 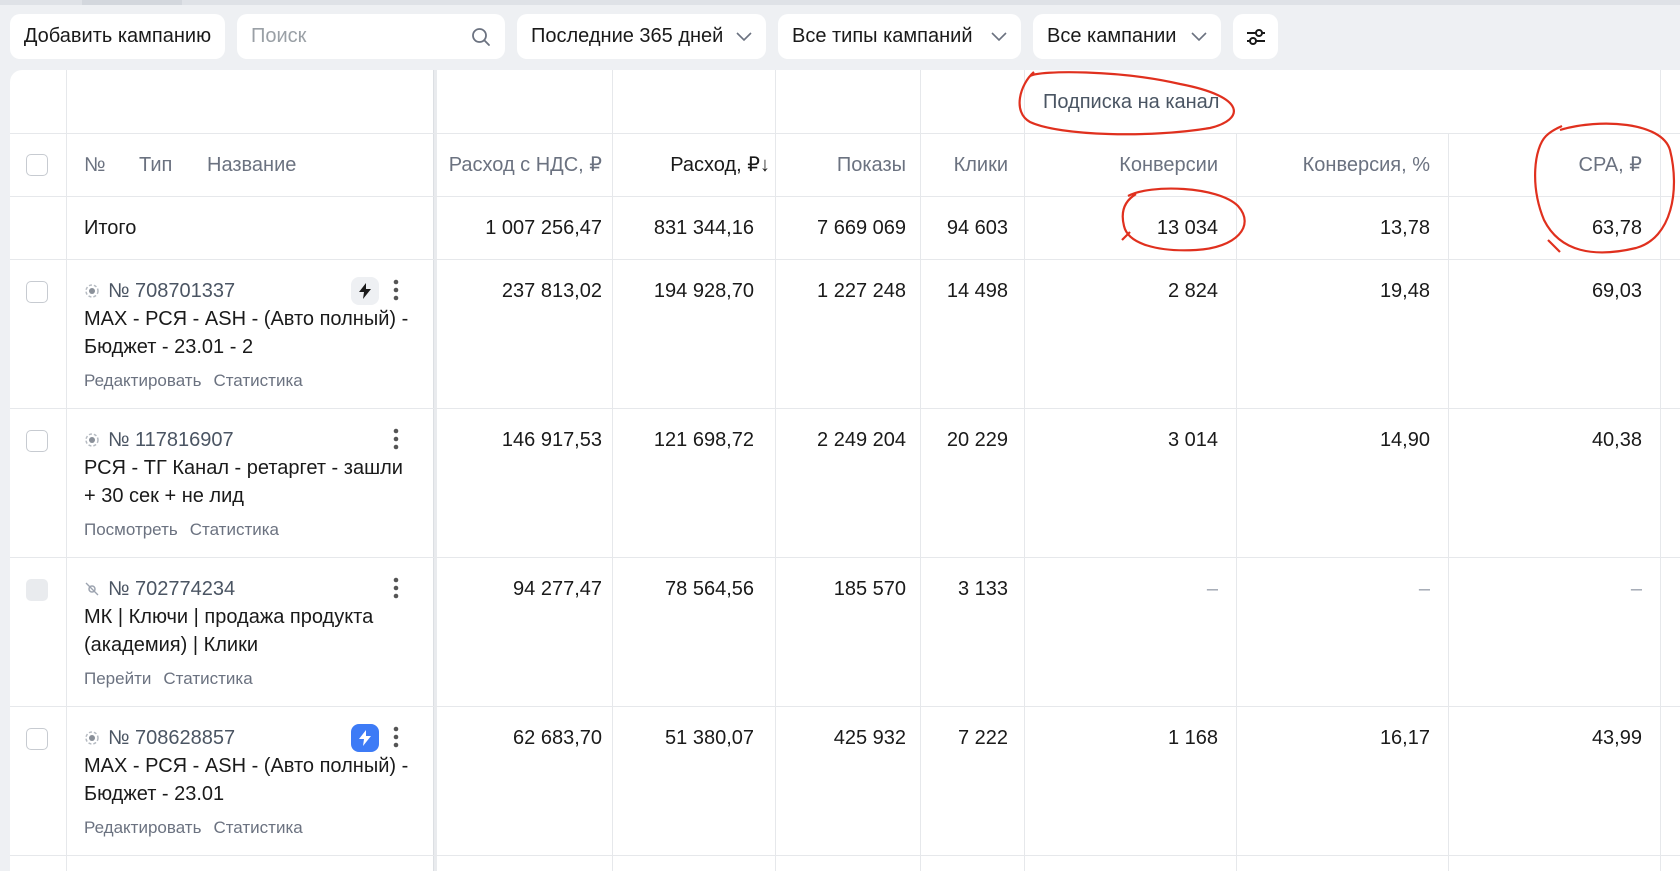 What do you see at coordinates (94, 165) in the screenshot?
I see `header-number: №` at bounding box center [94, 165].